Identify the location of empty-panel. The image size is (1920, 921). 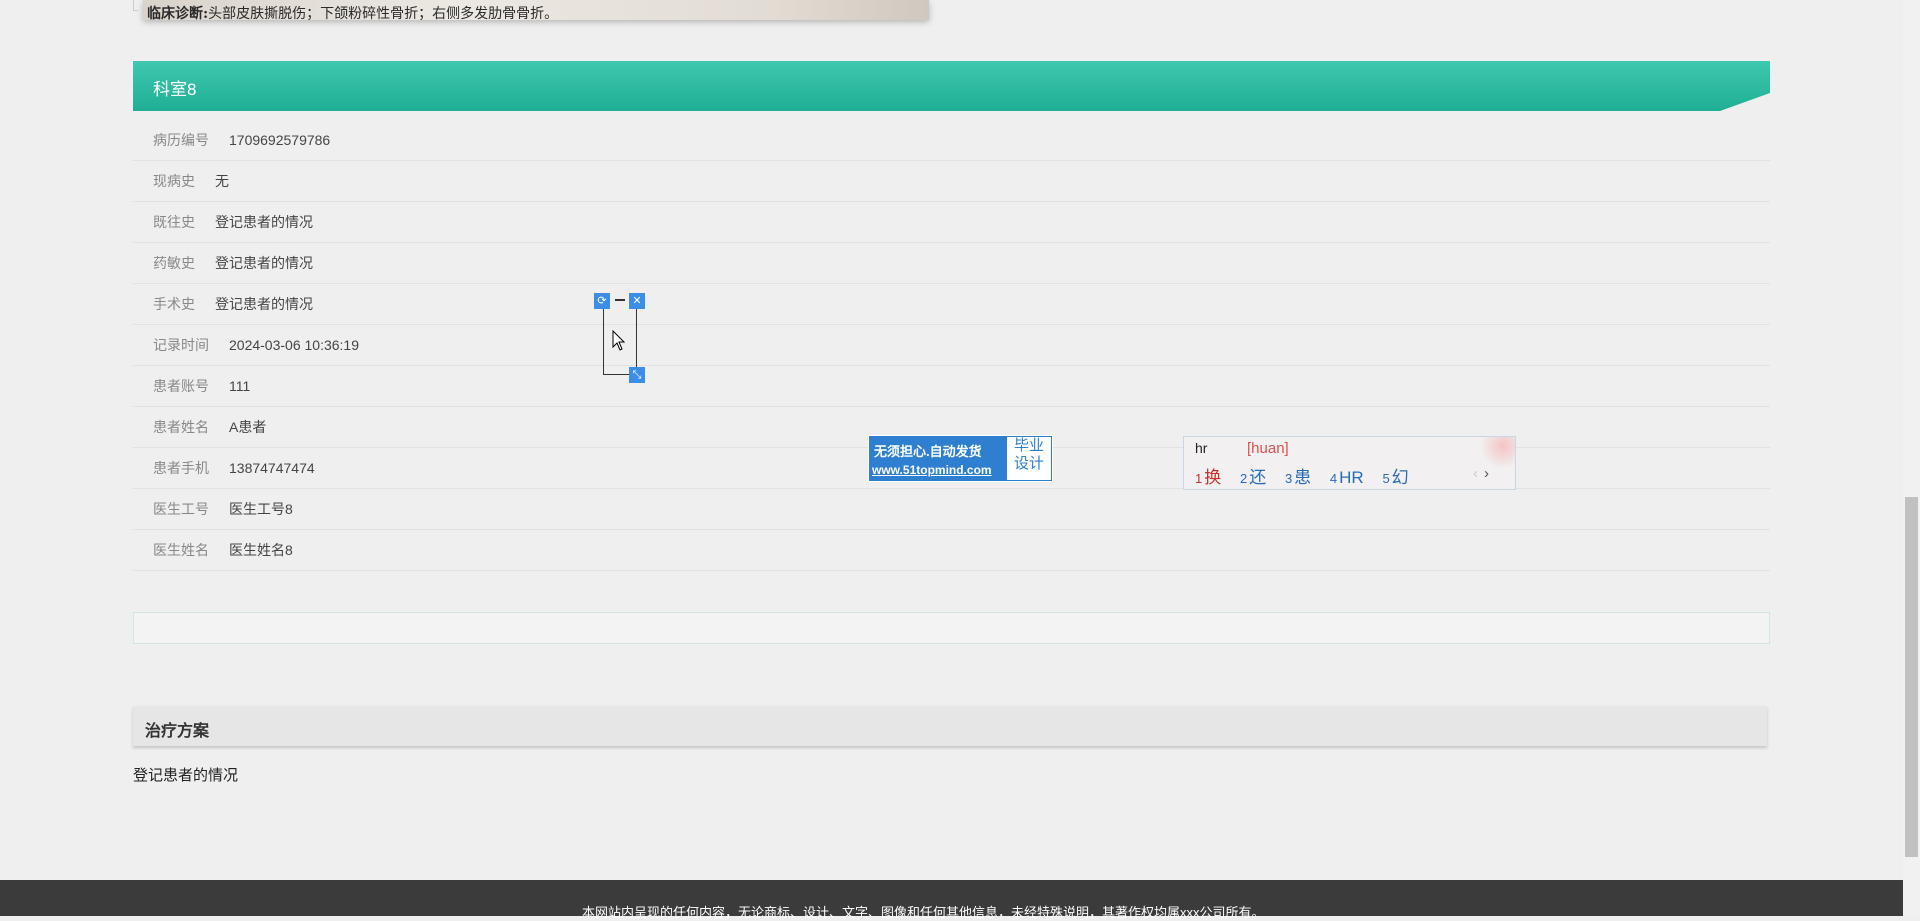
(951, 628).